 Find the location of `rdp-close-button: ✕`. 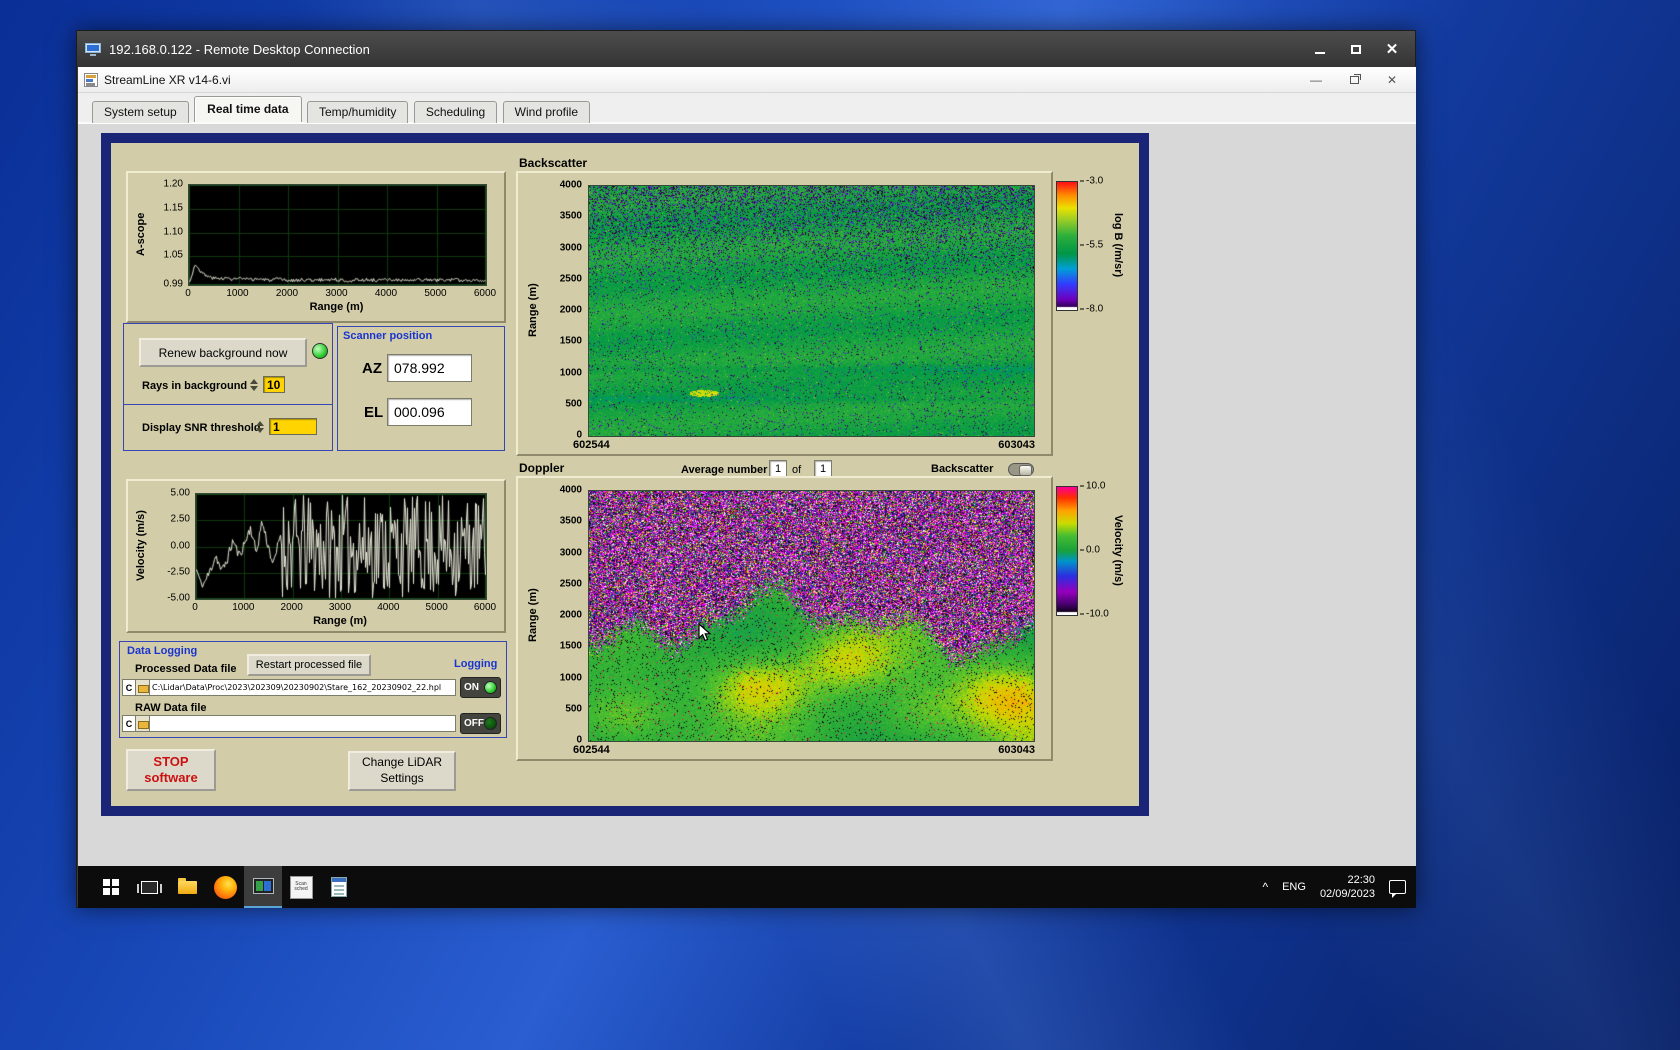

rdp-close-button: ✕ is located at coordinates (1392, 49).